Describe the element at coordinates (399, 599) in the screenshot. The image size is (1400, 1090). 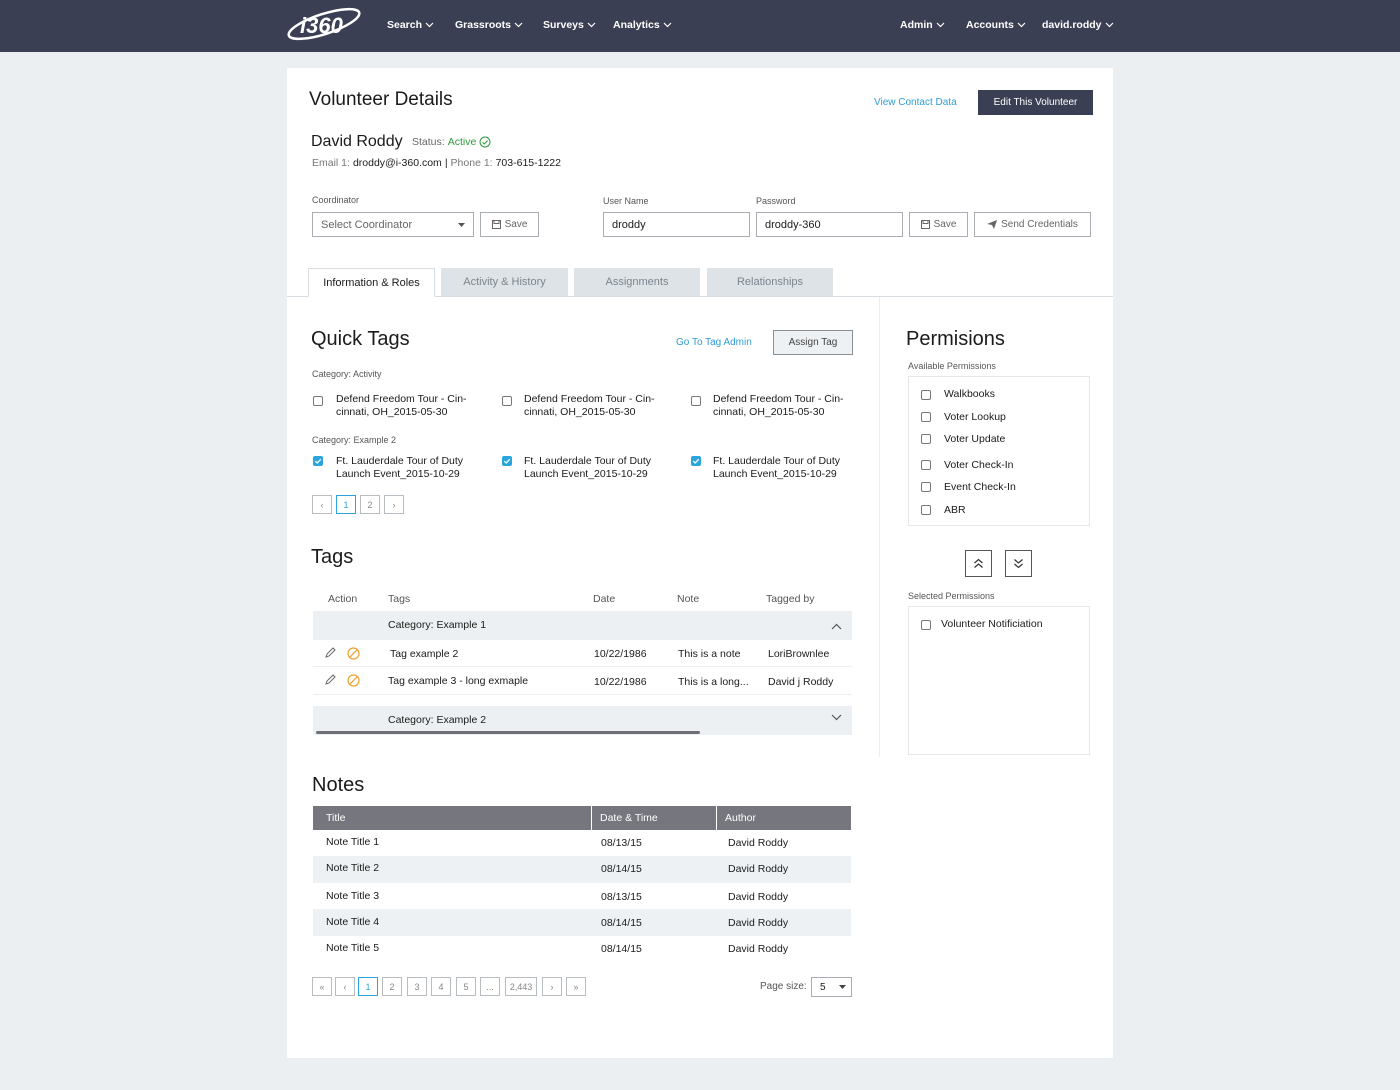
I see `tags-col-tags: Tags` at that location.